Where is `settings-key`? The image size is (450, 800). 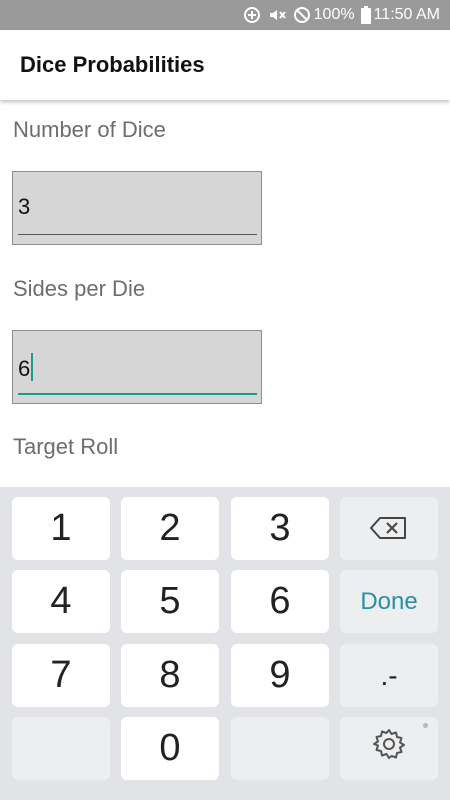 settings-key is located at coordinates (389, 748).